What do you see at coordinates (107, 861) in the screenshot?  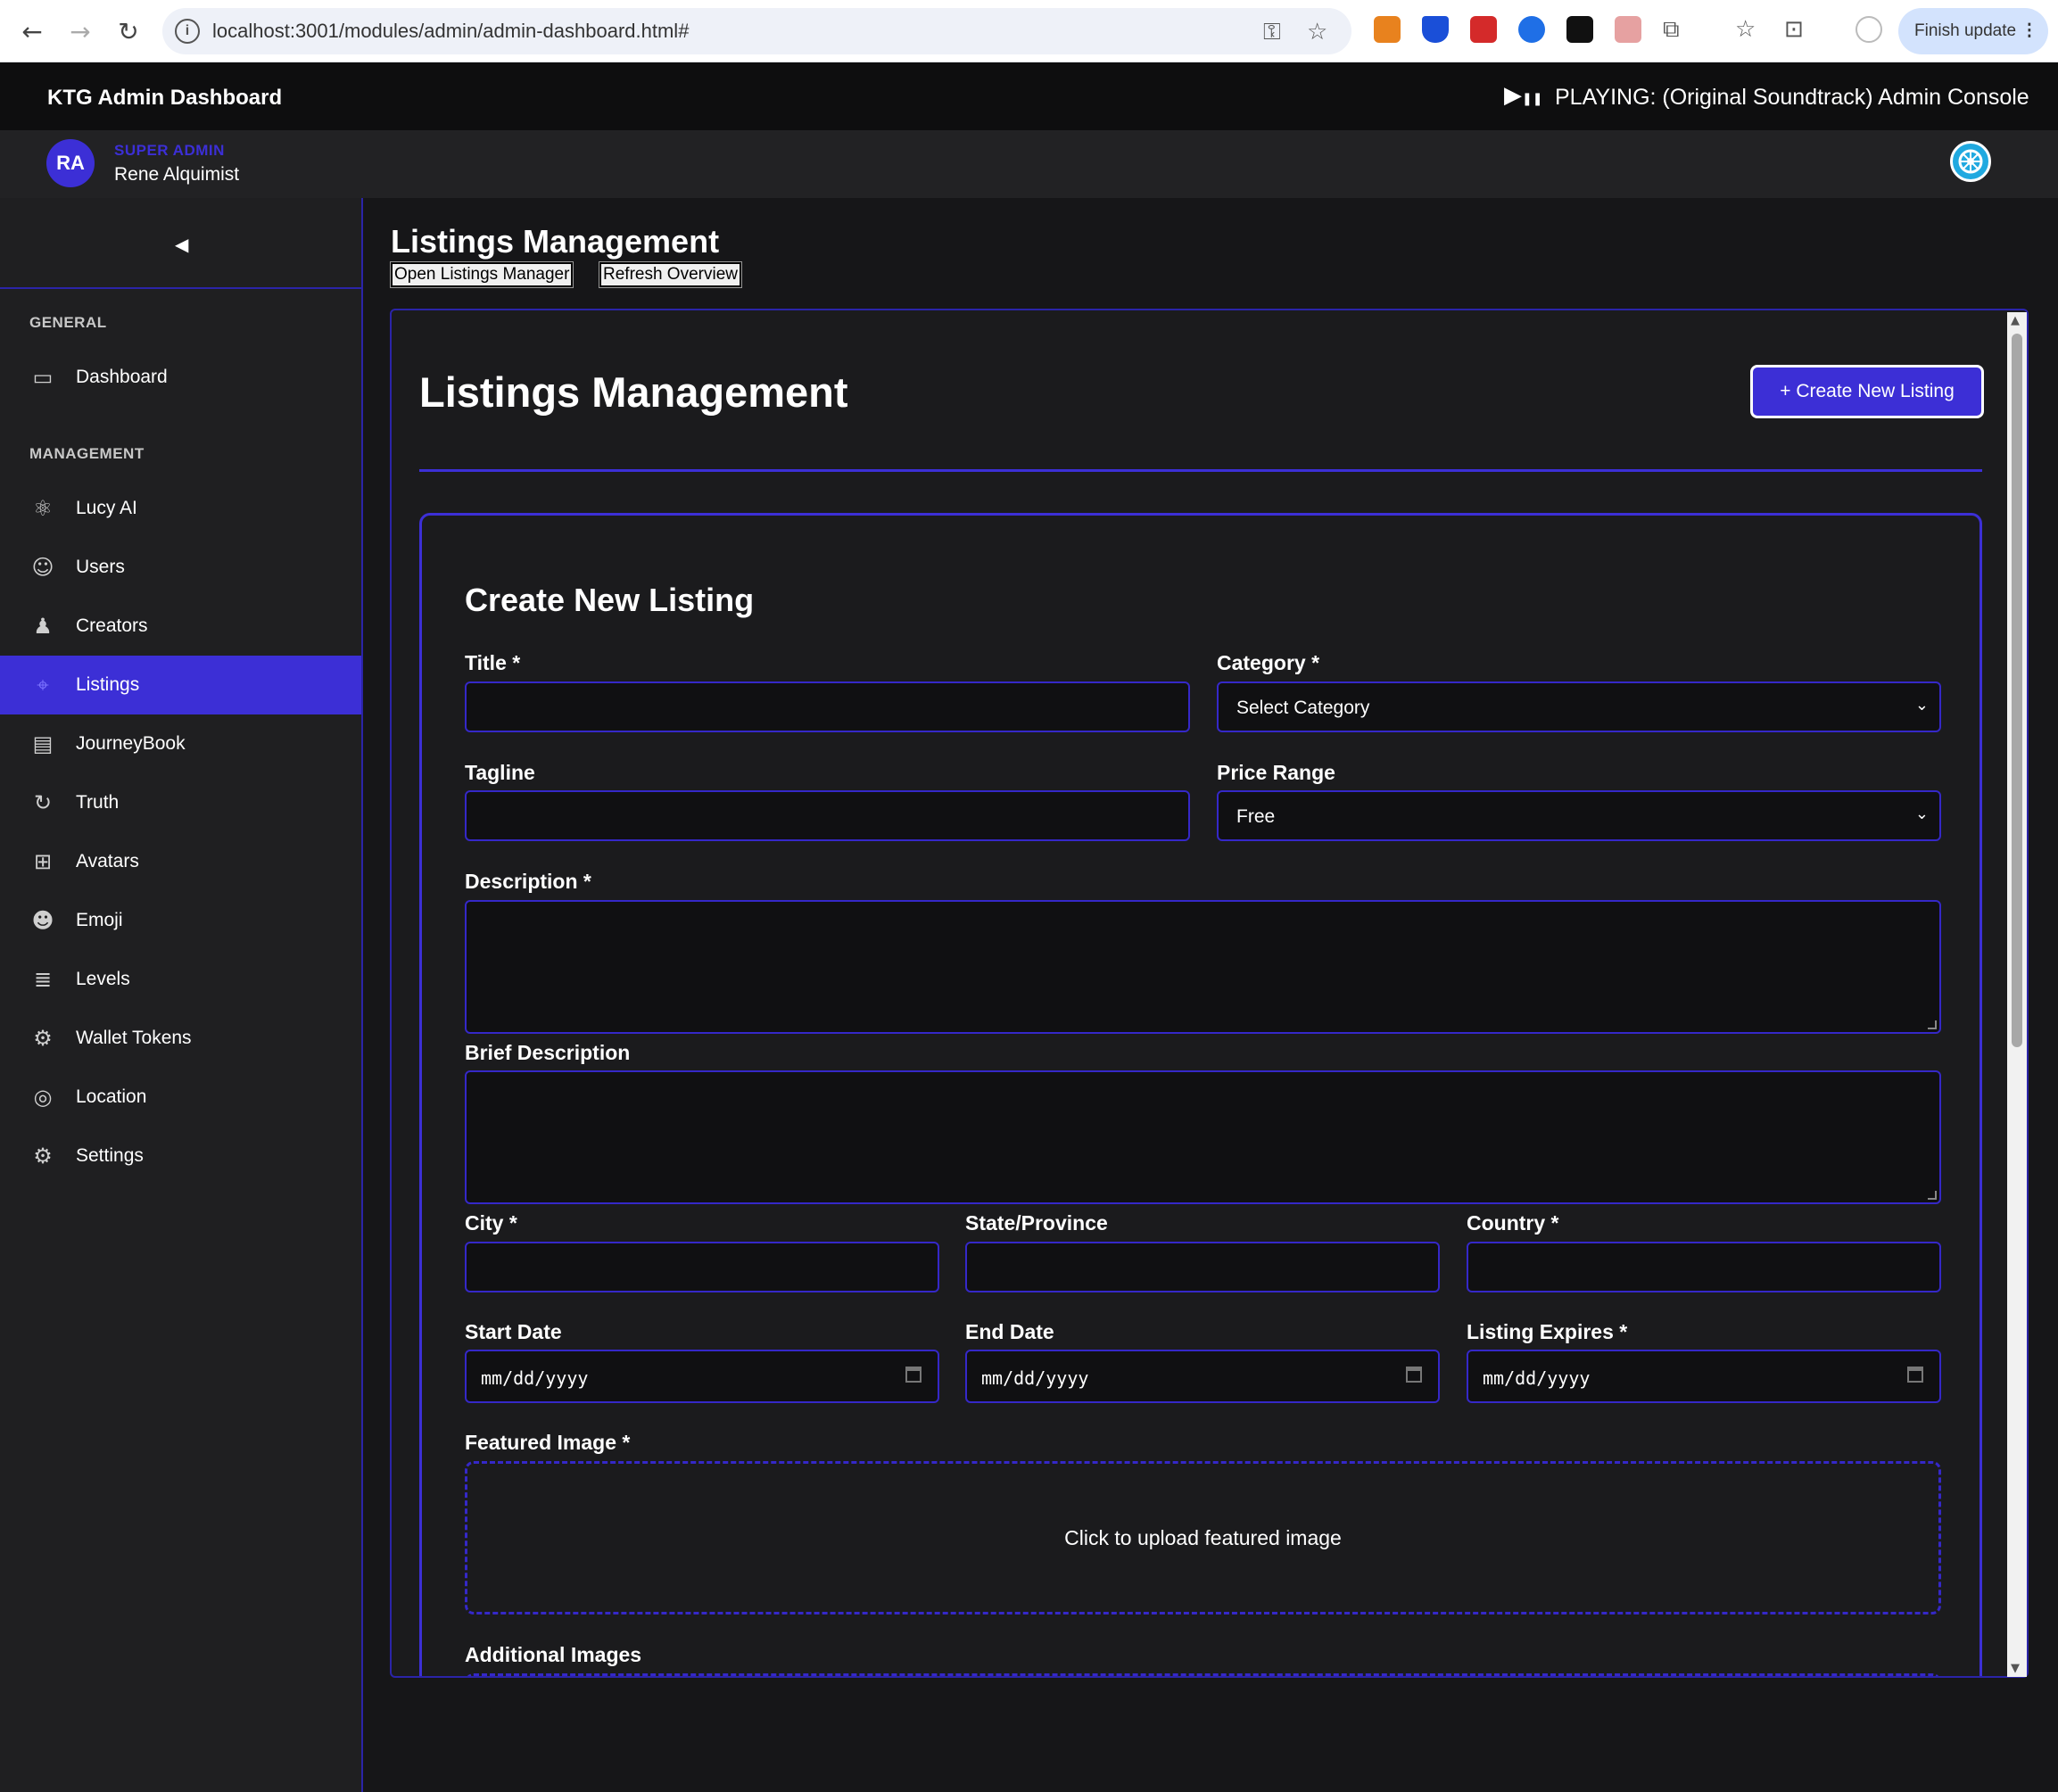 I see `sidebar-item-label: Avatars` at bounding box center [107, 861].